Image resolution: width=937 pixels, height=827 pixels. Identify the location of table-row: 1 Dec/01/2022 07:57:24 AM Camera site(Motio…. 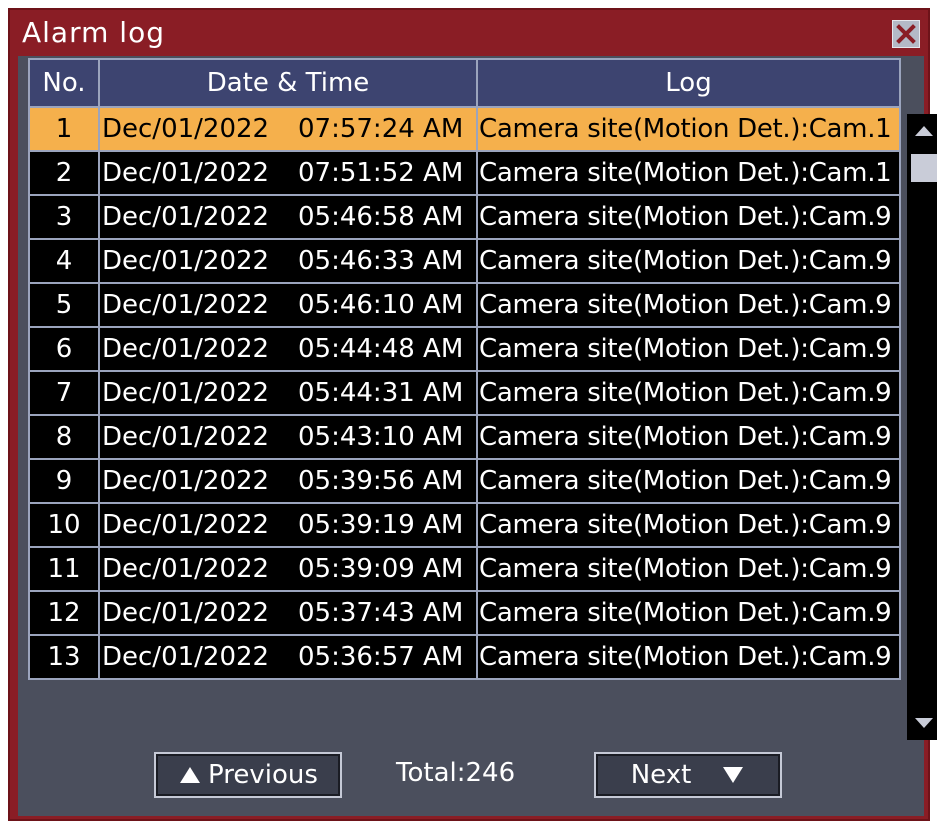
(464, 129).